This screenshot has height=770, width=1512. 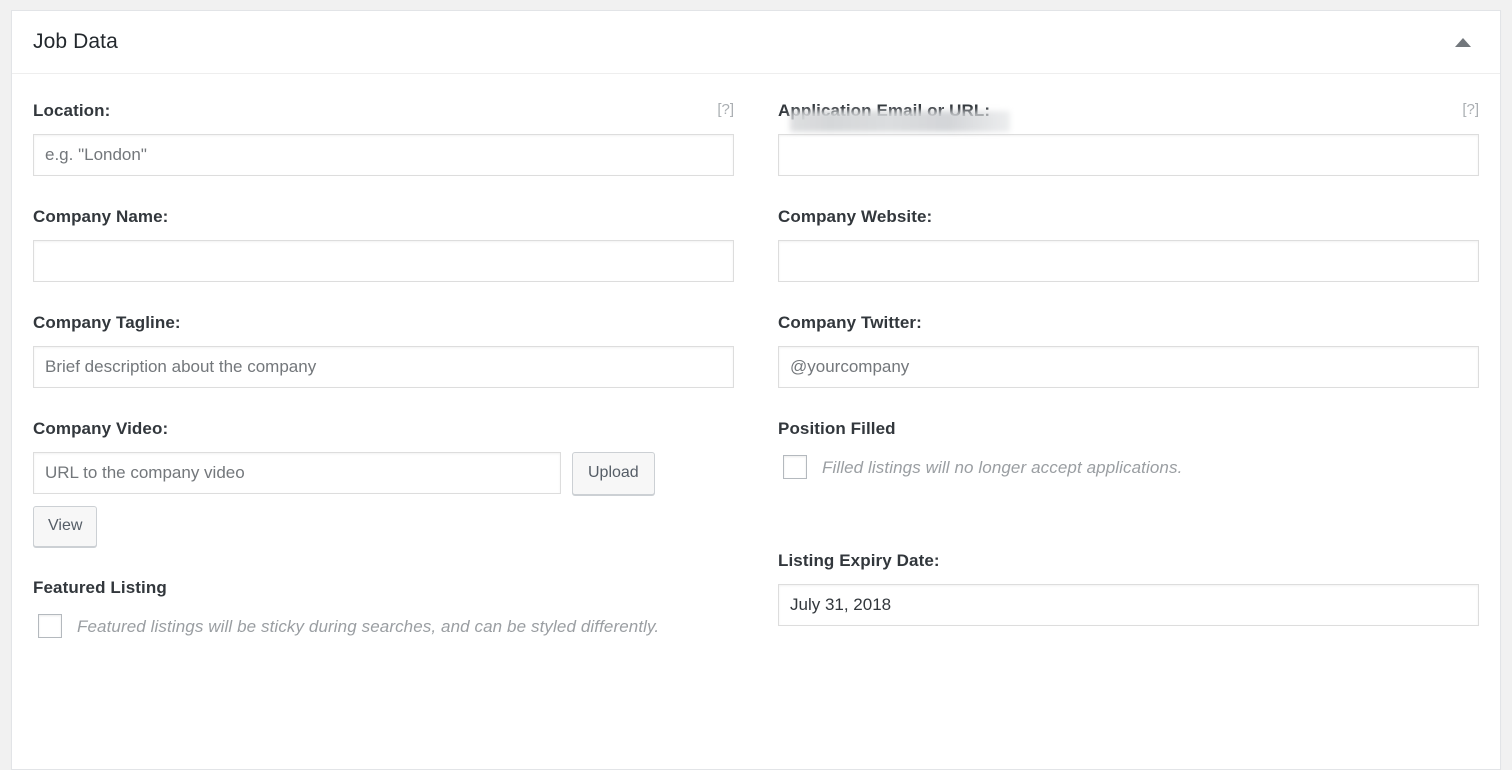 I want to click on location-input, so click(x=383, y=155).